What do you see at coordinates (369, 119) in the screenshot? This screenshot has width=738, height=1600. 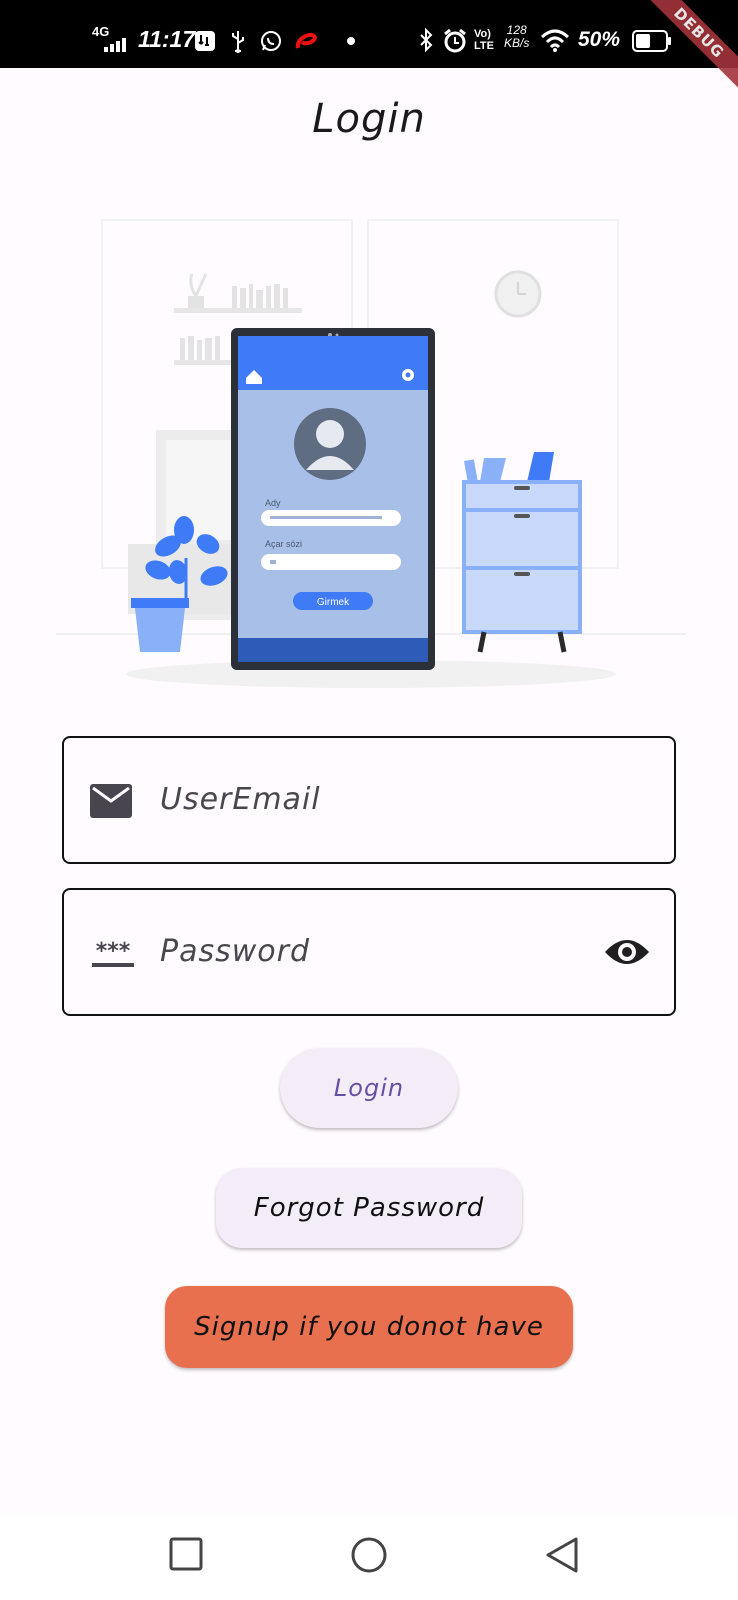 I see `page-title: Login` at bounding box center [369, 119].